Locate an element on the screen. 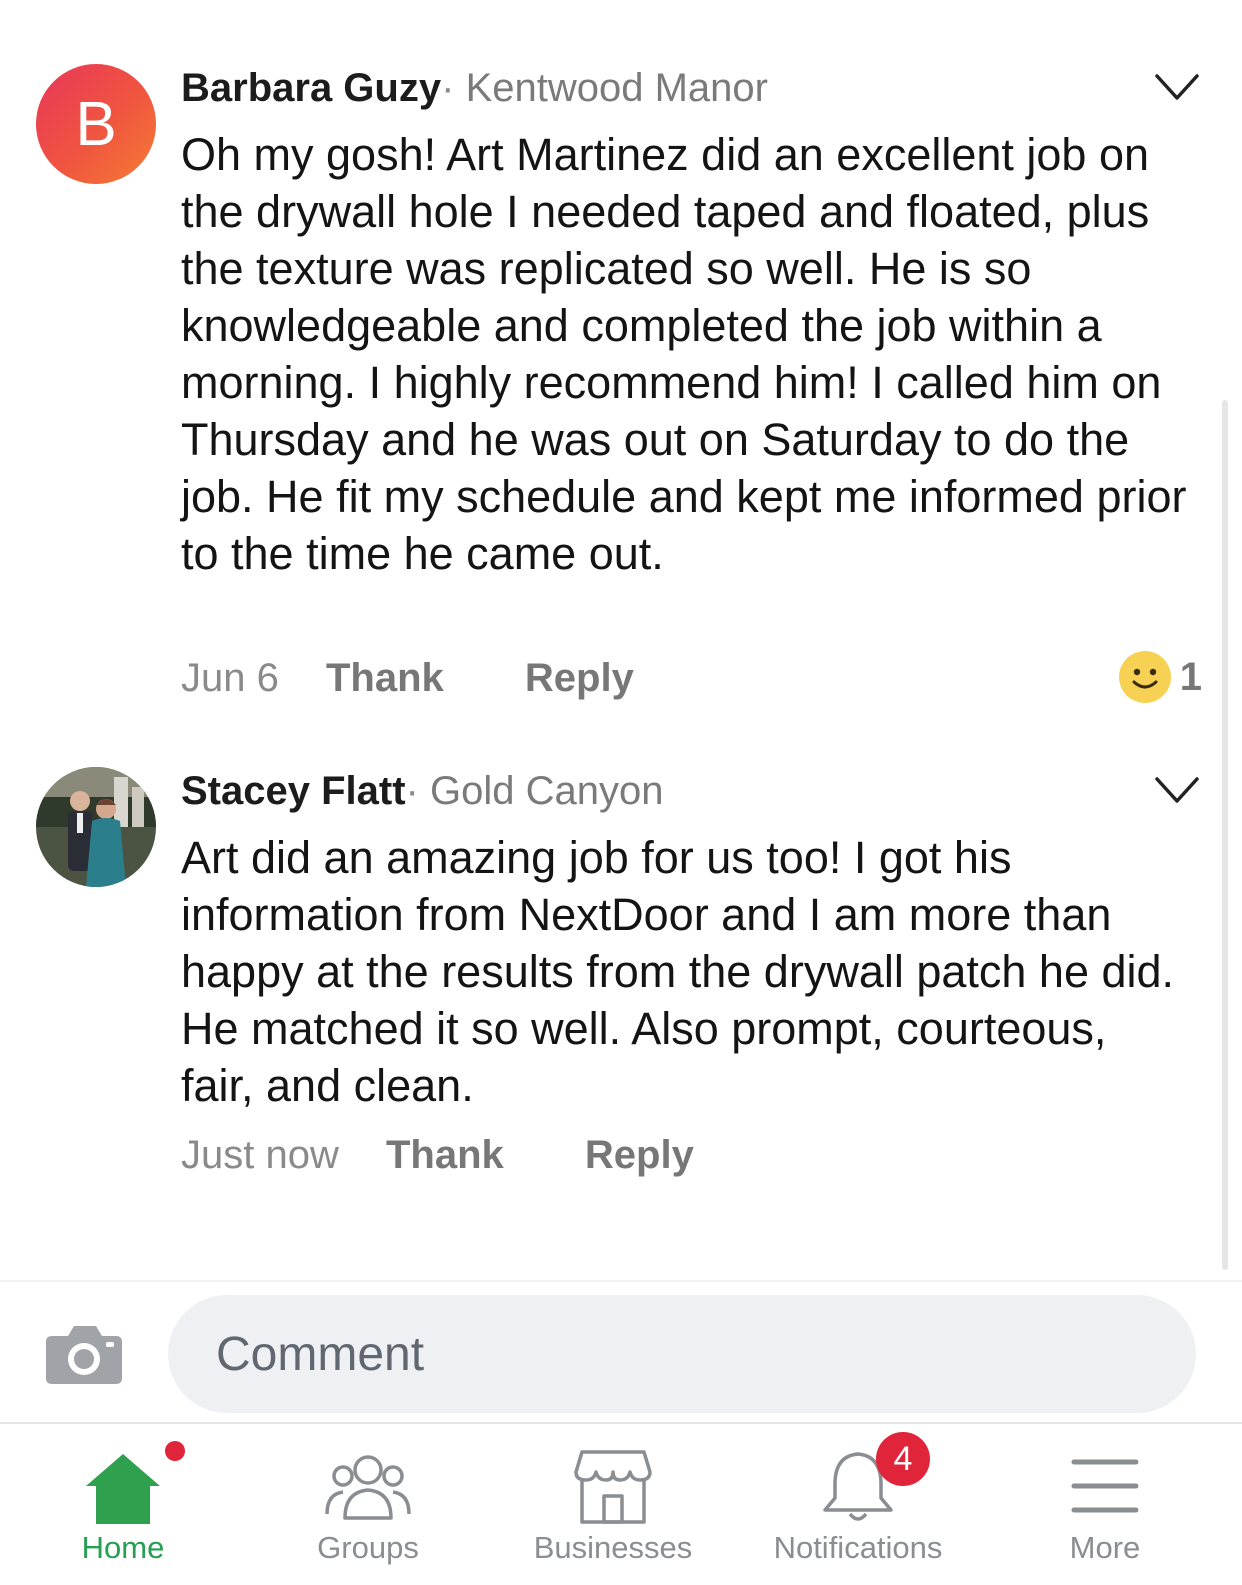  camera-icon is located at coordinates (84, 1354).